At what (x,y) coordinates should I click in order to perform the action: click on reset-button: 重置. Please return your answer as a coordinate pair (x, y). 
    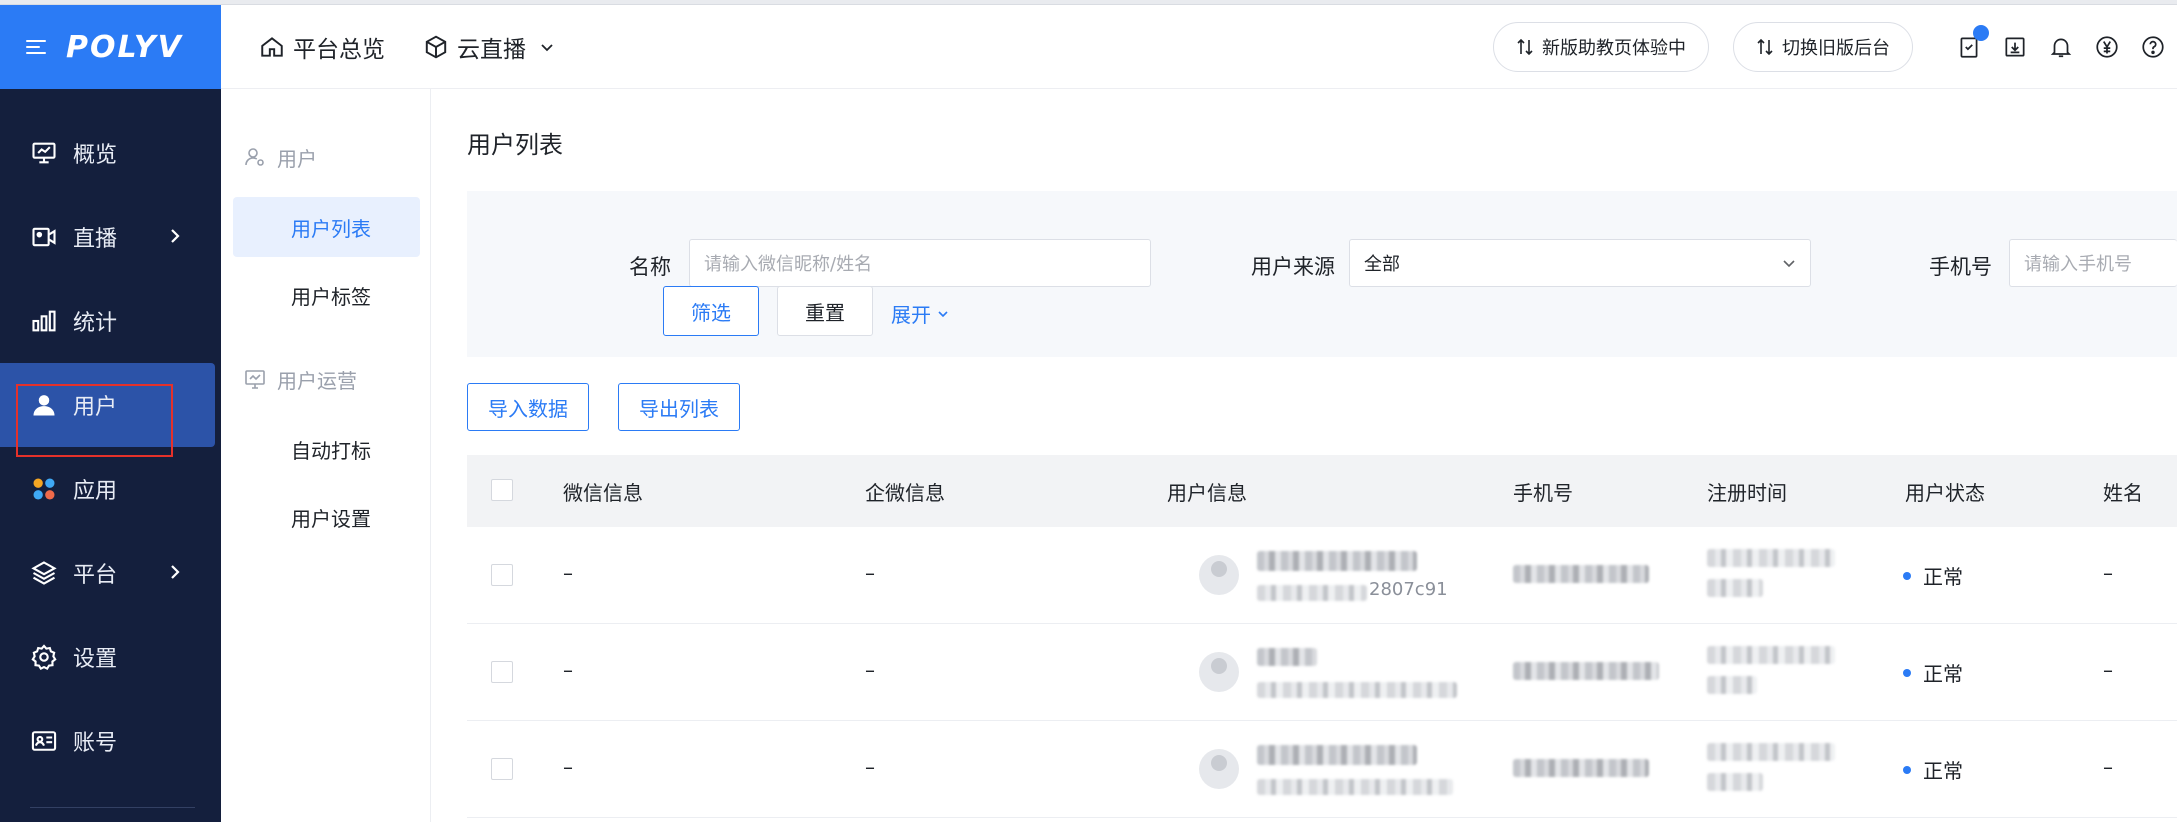
    Looking at the image, I should click on (825, 311).